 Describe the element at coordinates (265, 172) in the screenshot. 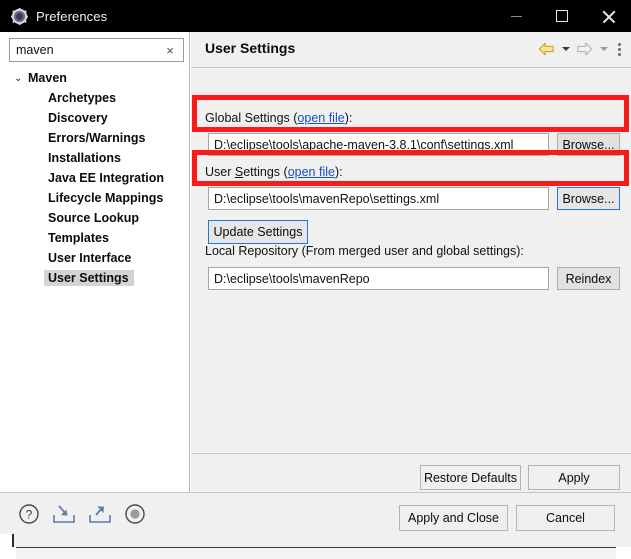

I see `user-settings-label-mid: ettings (` at that location.